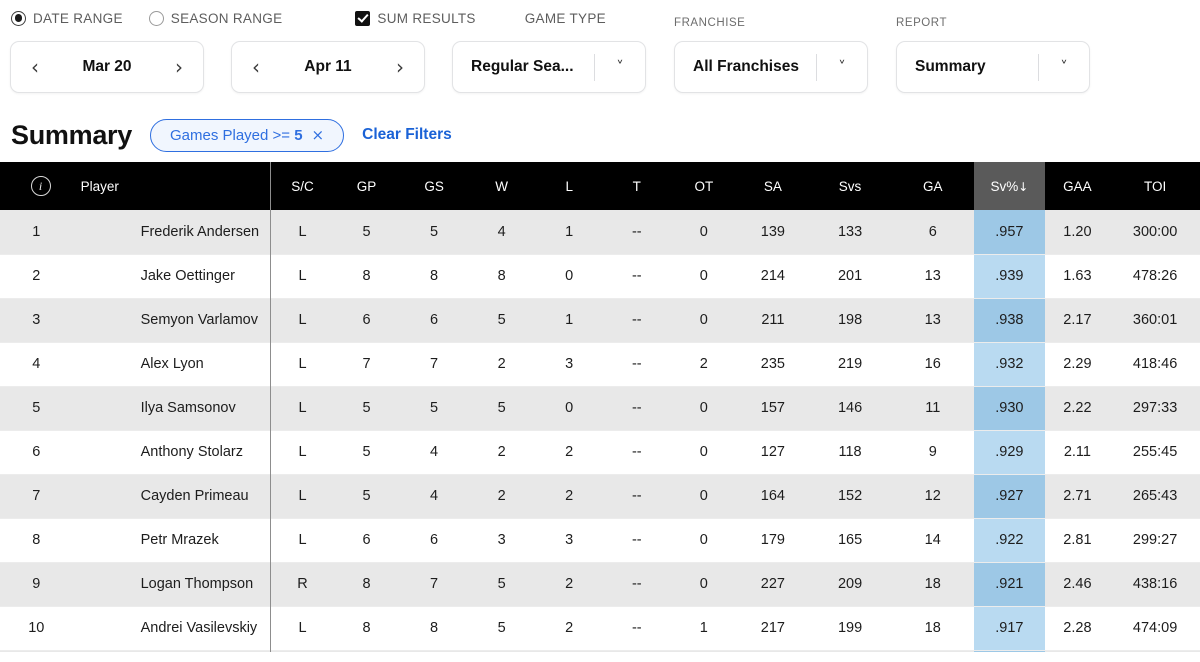  I want to click on cell-gs, so click(434, 651).